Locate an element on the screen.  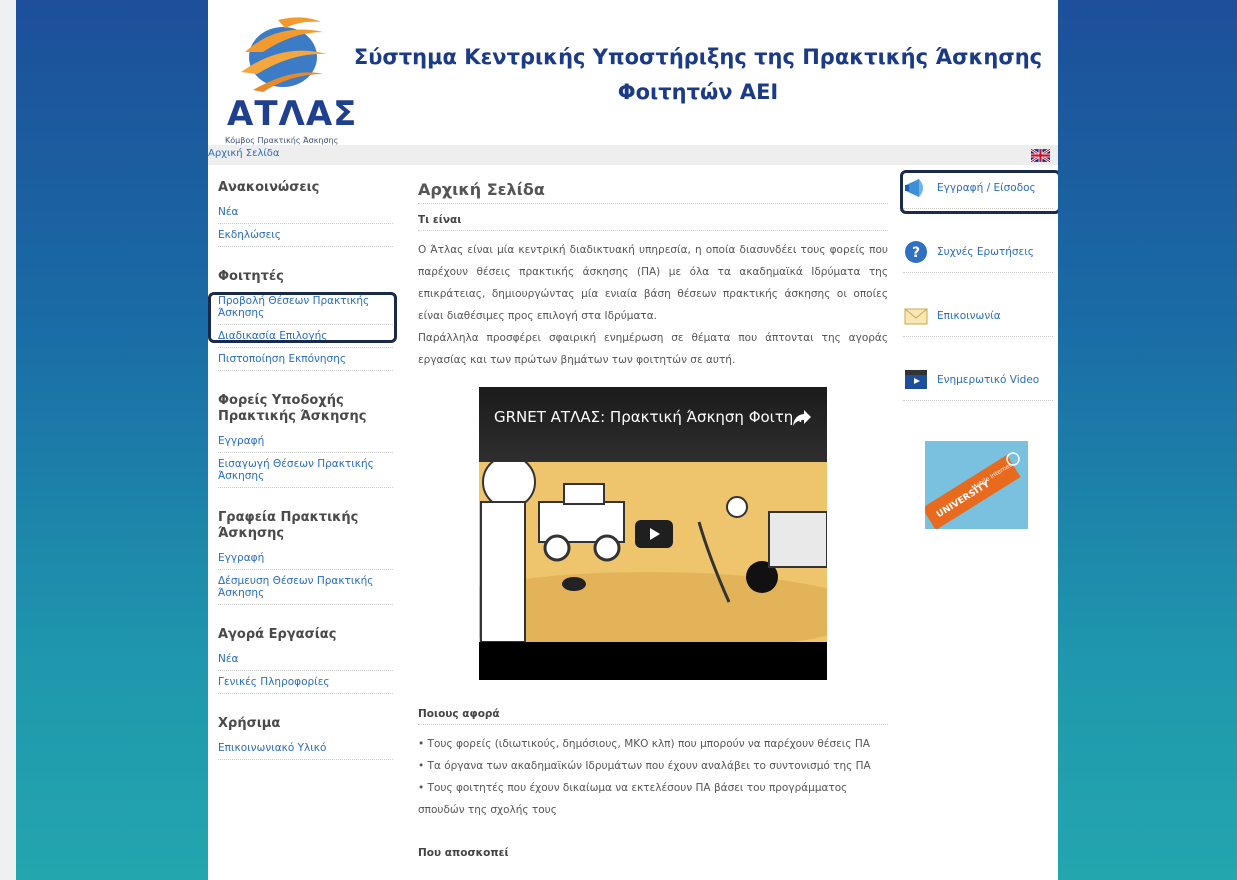
sidebar-item-events: Εκδηλώσεις is located at coordinates (305, 237).